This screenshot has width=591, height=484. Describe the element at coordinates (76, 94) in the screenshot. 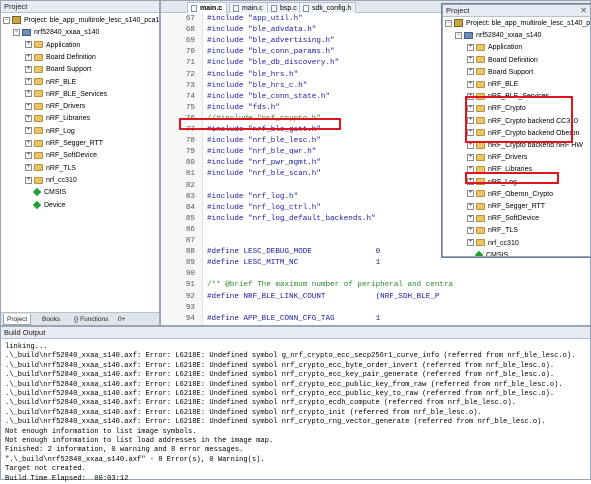

I see `tree-label: nRF_BLE_Services` at that location.